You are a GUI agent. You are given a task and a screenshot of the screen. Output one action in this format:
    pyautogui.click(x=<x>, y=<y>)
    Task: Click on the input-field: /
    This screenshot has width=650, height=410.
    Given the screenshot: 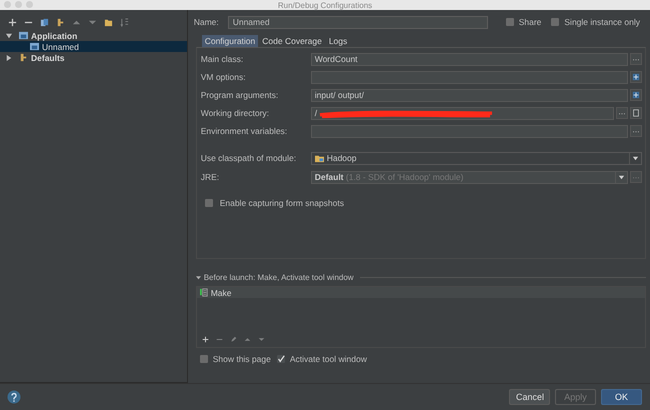 What is the action you would take?
    pyautogui.click(x=462, y=113)
    